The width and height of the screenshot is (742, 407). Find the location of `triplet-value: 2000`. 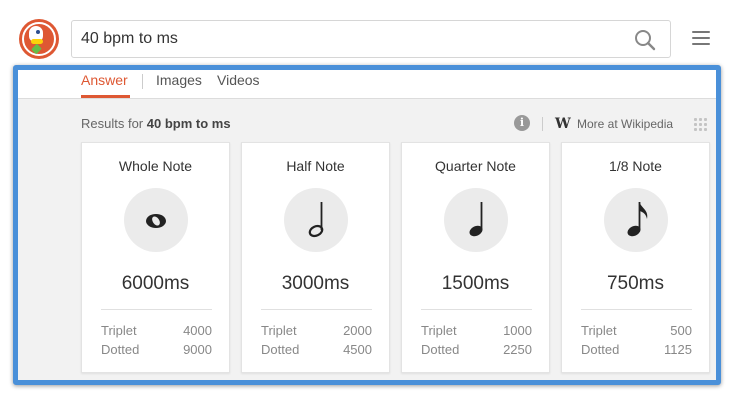

triplet-value: 2000 is located at coordinates (357, 330).